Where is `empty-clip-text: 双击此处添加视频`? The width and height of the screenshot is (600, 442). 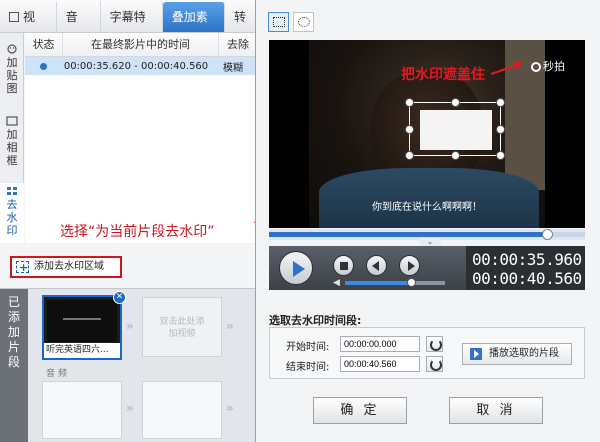
empty-clip-text: 双击此处添加视频 is located at coordinates (182, 328).